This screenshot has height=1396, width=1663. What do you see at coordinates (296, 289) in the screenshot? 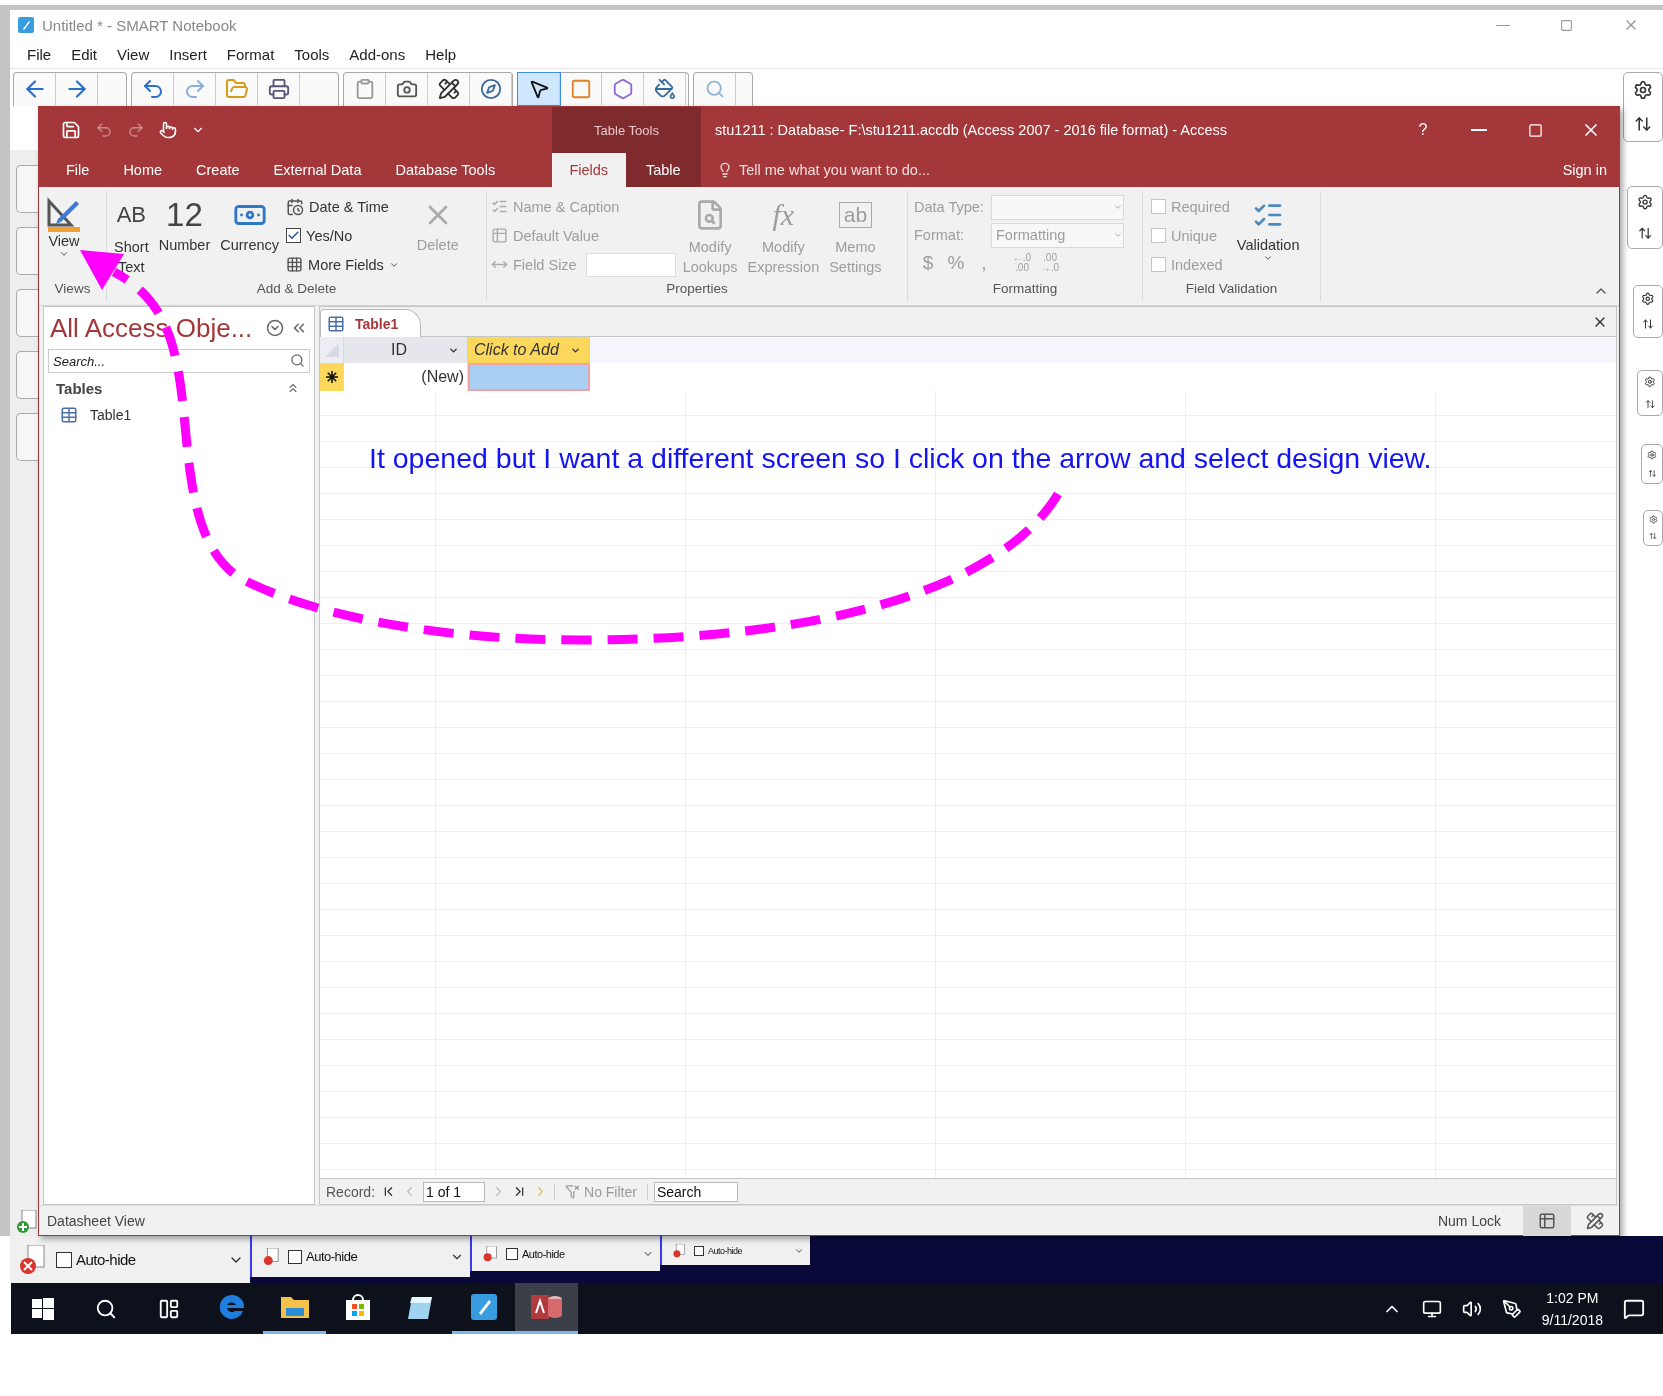
I see `group-label: Add & Delete` at bounding box center [296, 289].